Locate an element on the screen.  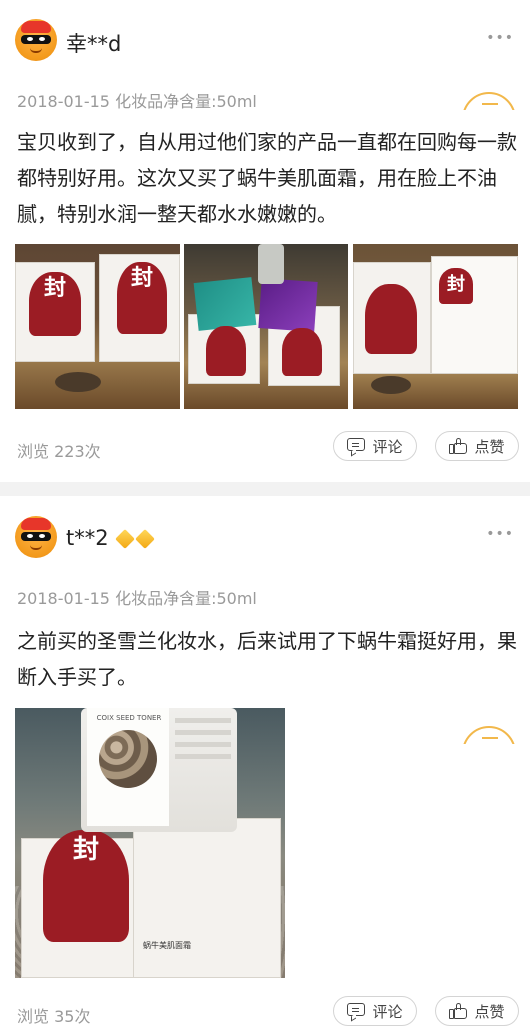
review-text: 之前买的圣雪兰化妆水，后来试用了下蜗牛霜挺好用，果断入手买了。 is located at coordinates (267, 659).